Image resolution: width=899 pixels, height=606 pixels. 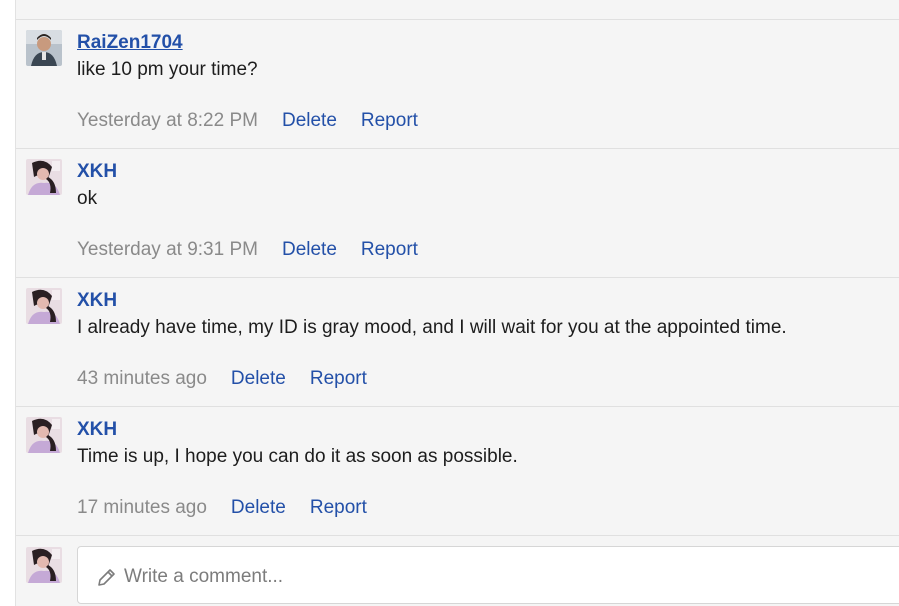 What do you see at coordinates (167, 69) in the screenshot?
I see `comment-text: like 10 pm your time?` at bounding box center [167, 69].